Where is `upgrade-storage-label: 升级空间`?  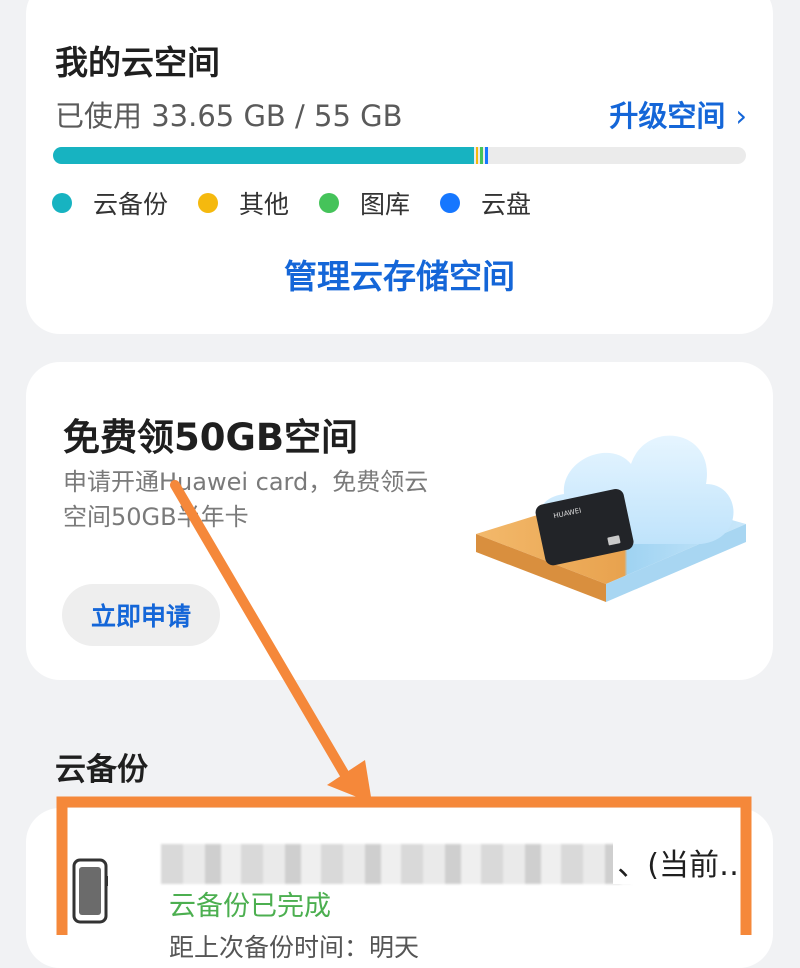 upgrade-storage-label: 升级空间 is located at coordinates (667, 116).